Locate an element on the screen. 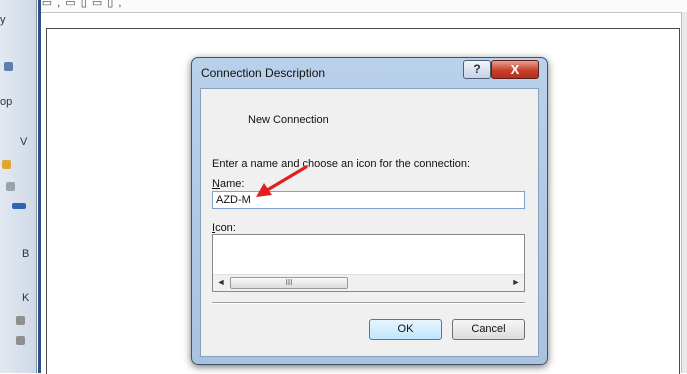 Image resolution: width=687 pixels, height=374 pixels. top-toolbar-strip: □ ▭ , ▭ ▯ ▭ ▯ , is located at coordinates (343, 6).